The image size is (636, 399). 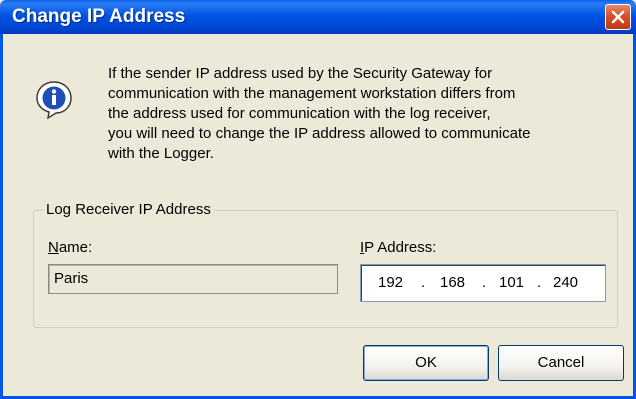 What do you see at coordinates (390, 282) in the screenshot?
I see `ip-octet-1: 192` at bounding box center [390, 282].